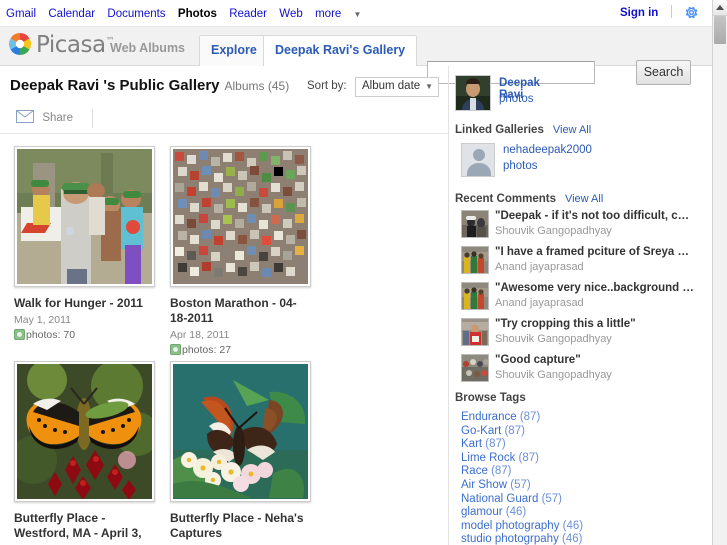 The height and width of the screenshot is (545, 727). Describe the element at coordinates (200, 14) in the screenshot. I see `gbar-link-photos: Photos` at that location.